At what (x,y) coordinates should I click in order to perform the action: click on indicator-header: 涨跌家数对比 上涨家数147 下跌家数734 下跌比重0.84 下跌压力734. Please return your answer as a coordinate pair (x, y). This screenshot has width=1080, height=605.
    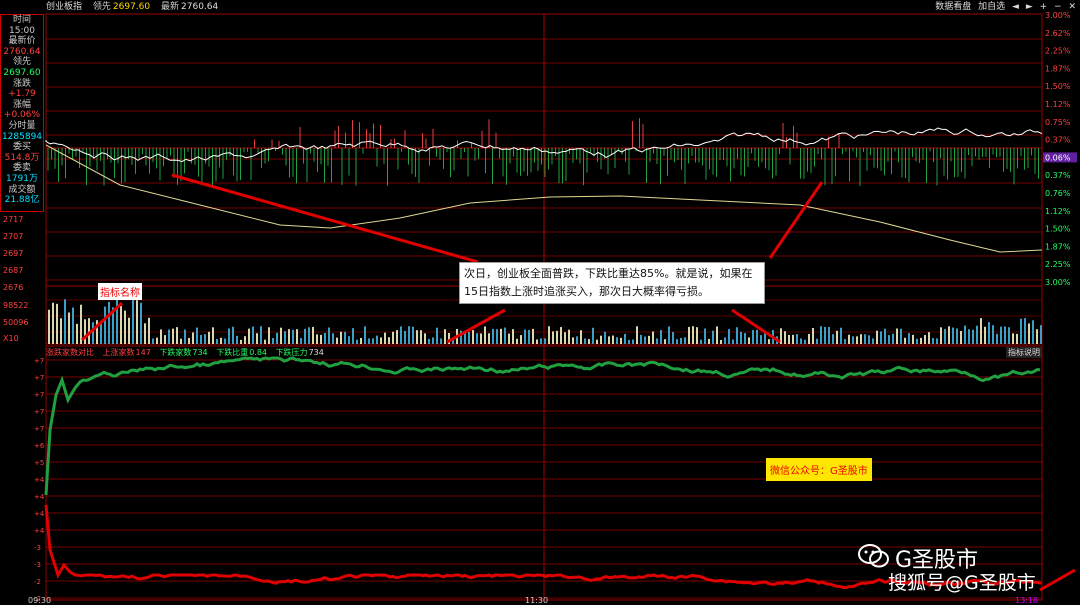
    Looking at the image, I should click on (546, 352).